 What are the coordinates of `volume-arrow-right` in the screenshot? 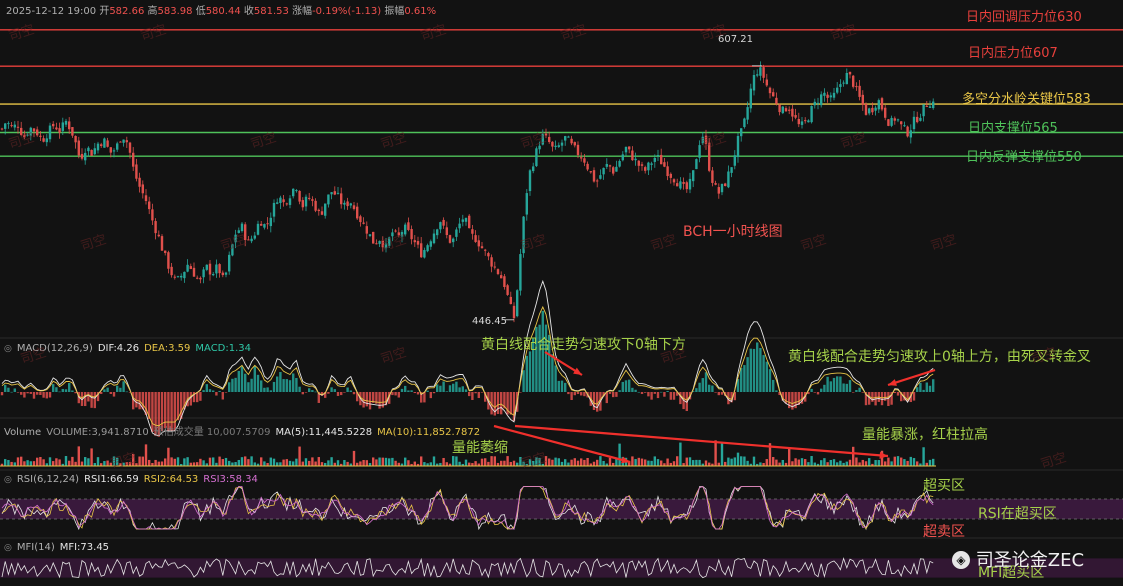 It's located at (701, 441).